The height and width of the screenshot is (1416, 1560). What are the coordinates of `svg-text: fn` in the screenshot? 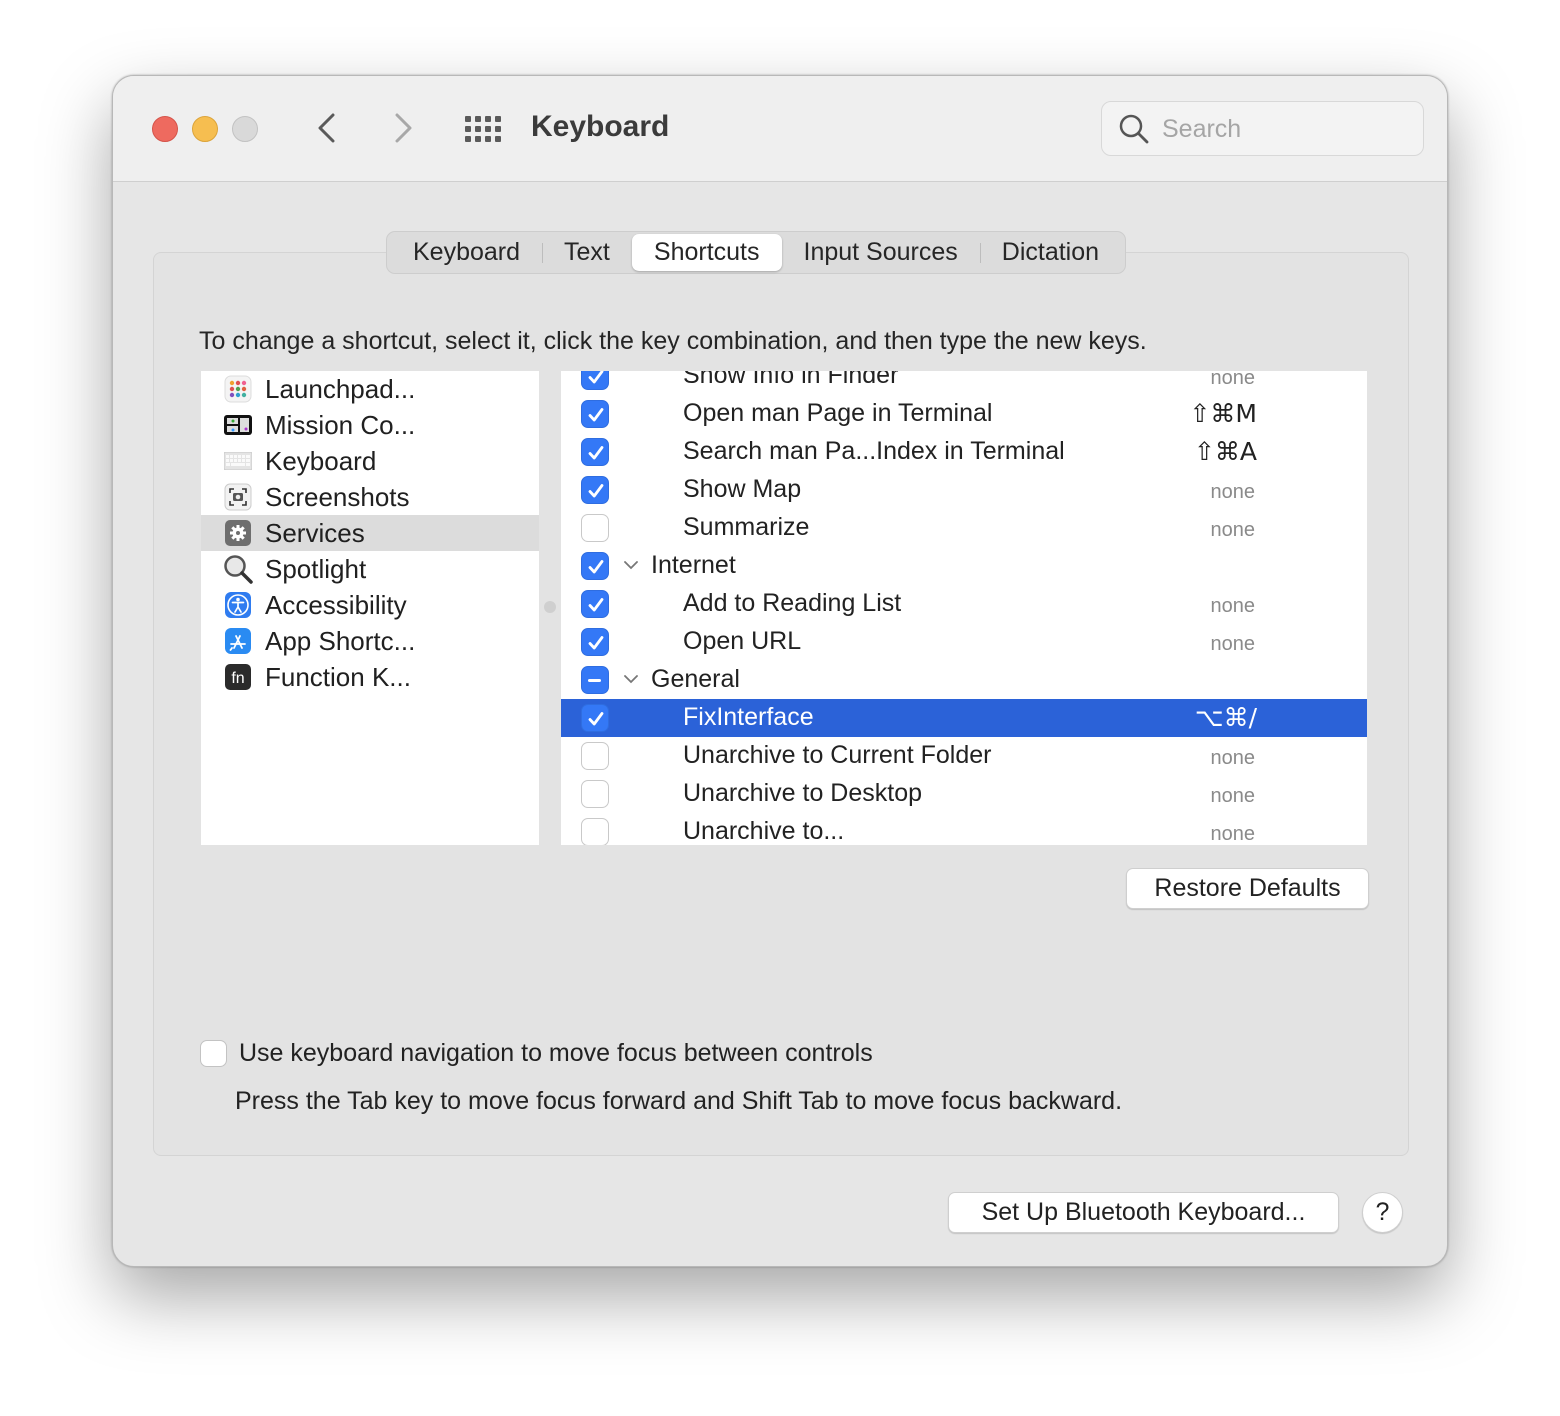 It's located at (237, 678).